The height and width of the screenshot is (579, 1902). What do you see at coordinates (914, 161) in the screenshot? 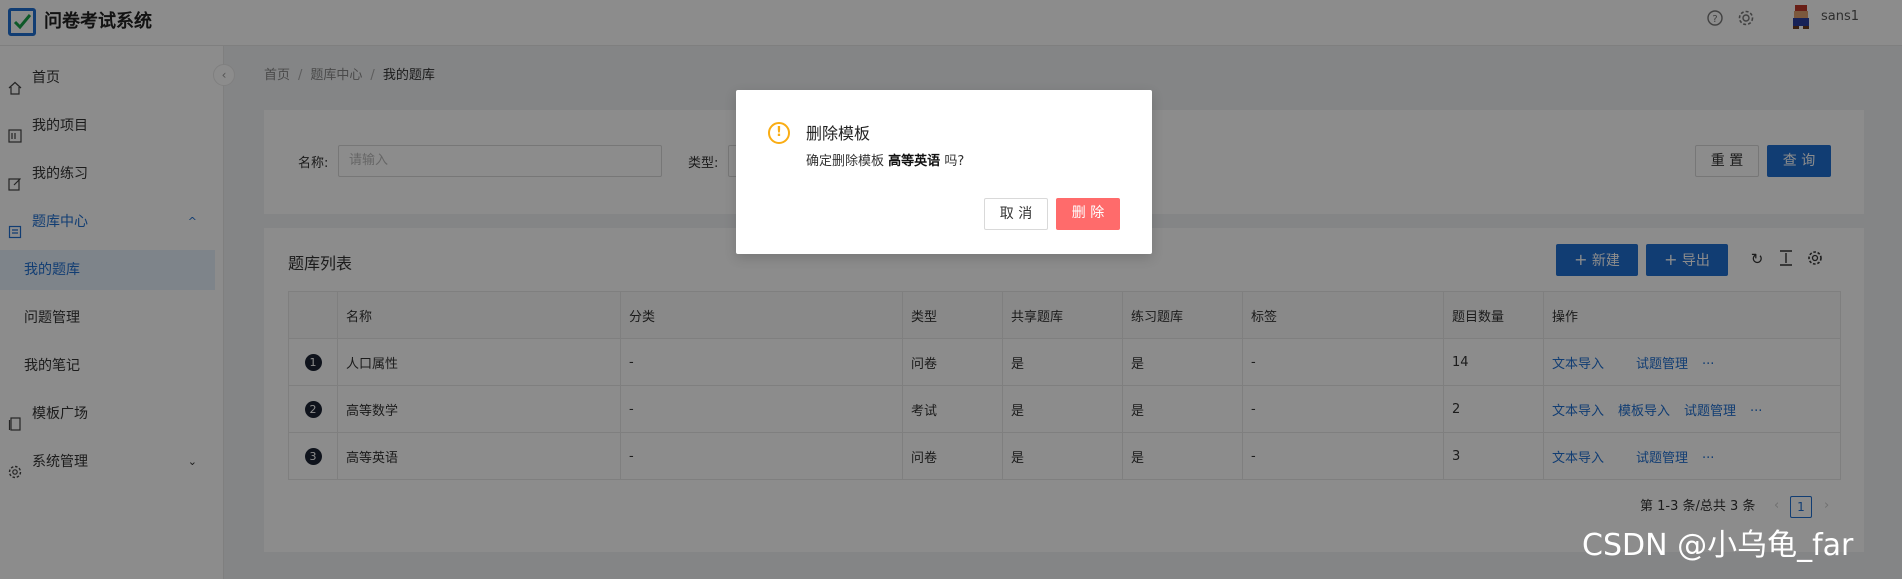
I see `modal-body-target: 高等英语` at bounding box center [914, 161].